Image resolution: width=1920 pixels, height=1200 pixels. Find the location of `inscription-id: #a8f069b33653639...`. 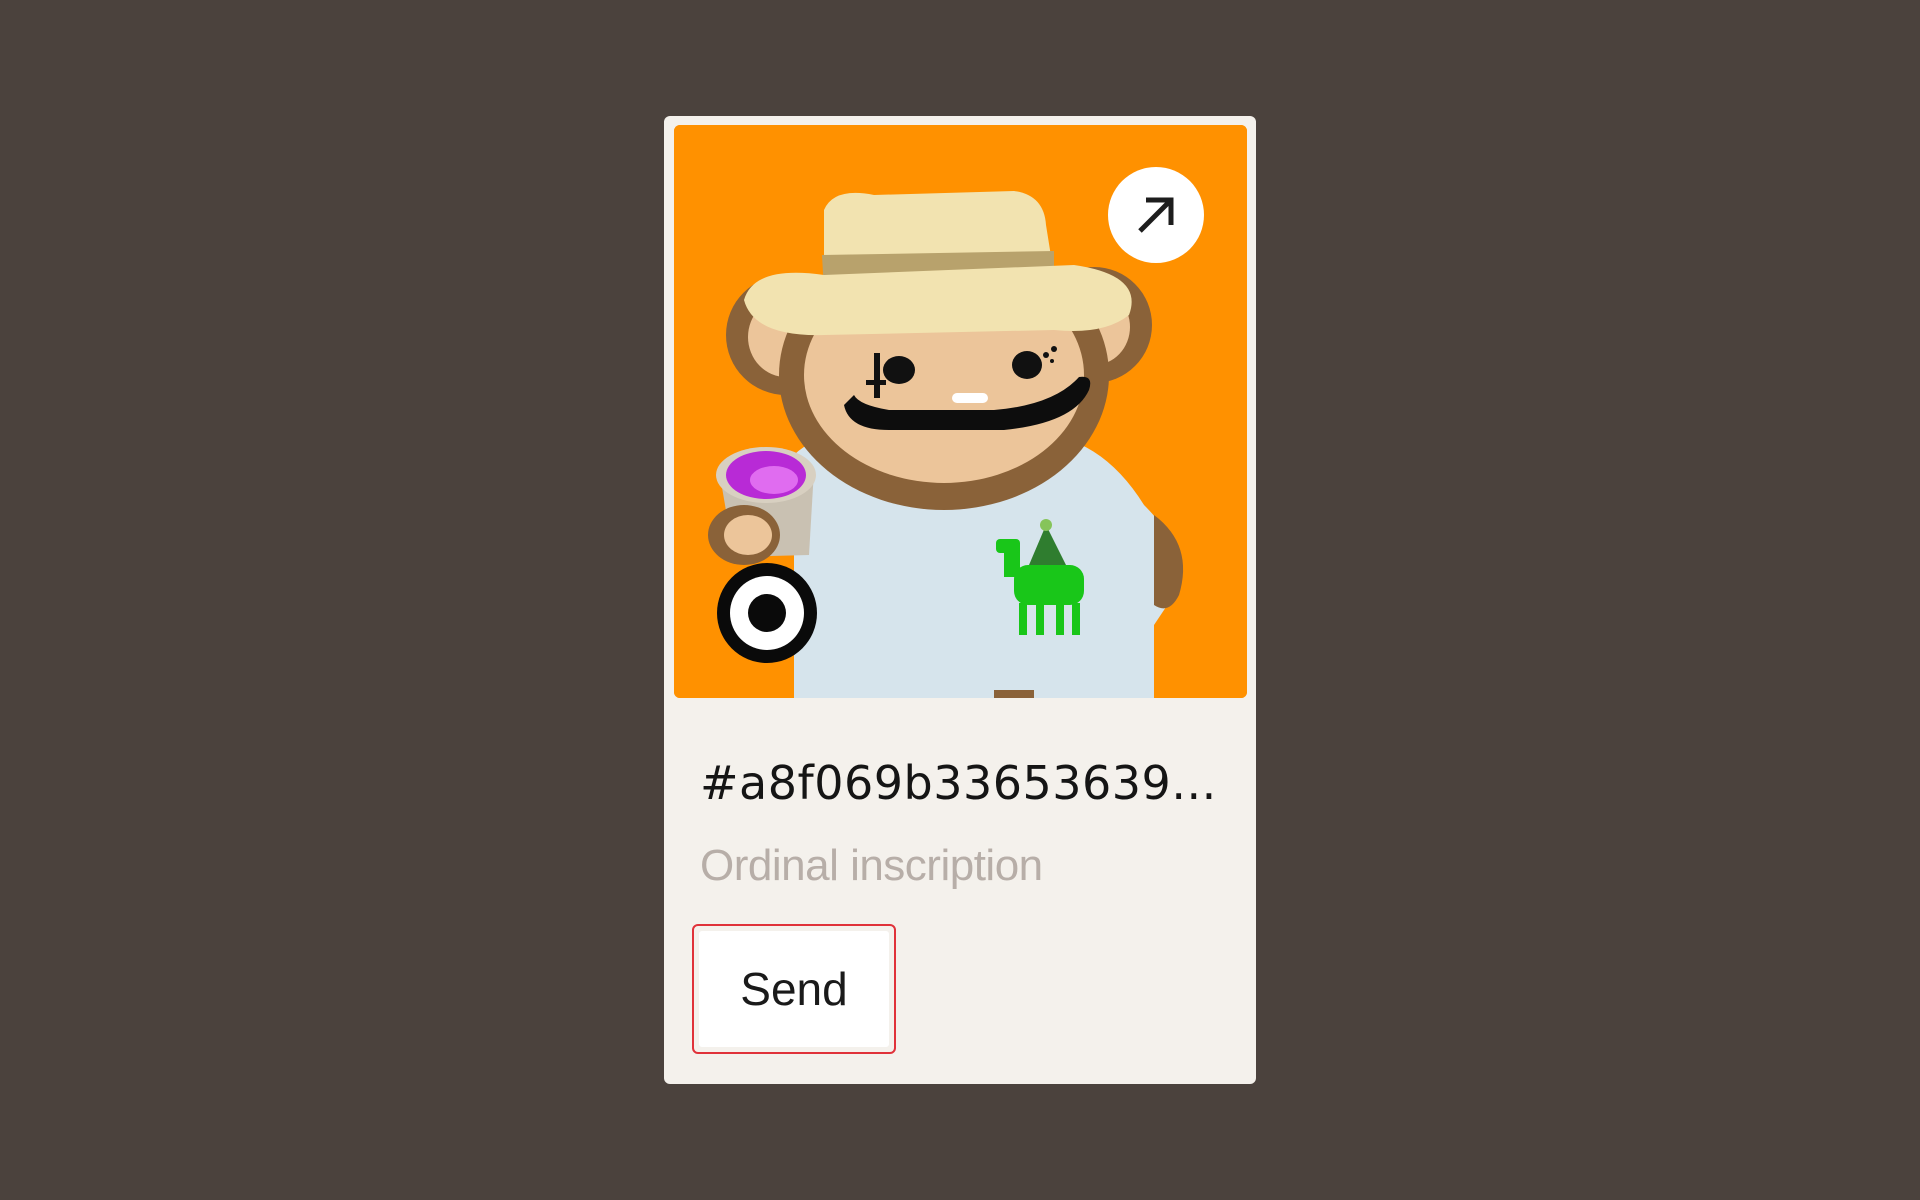

inscription-id: #a8f069b33653639... is located at coordinates (958, 783).